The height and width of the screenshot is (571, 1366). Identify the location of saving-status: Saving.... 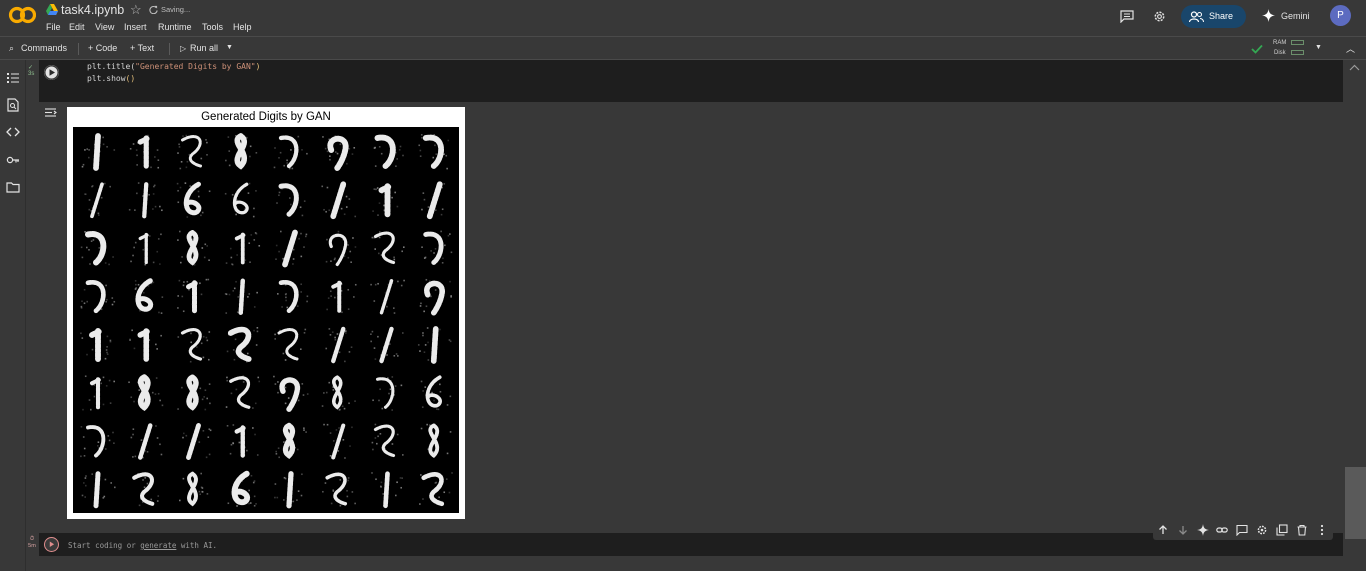
(176, 9).